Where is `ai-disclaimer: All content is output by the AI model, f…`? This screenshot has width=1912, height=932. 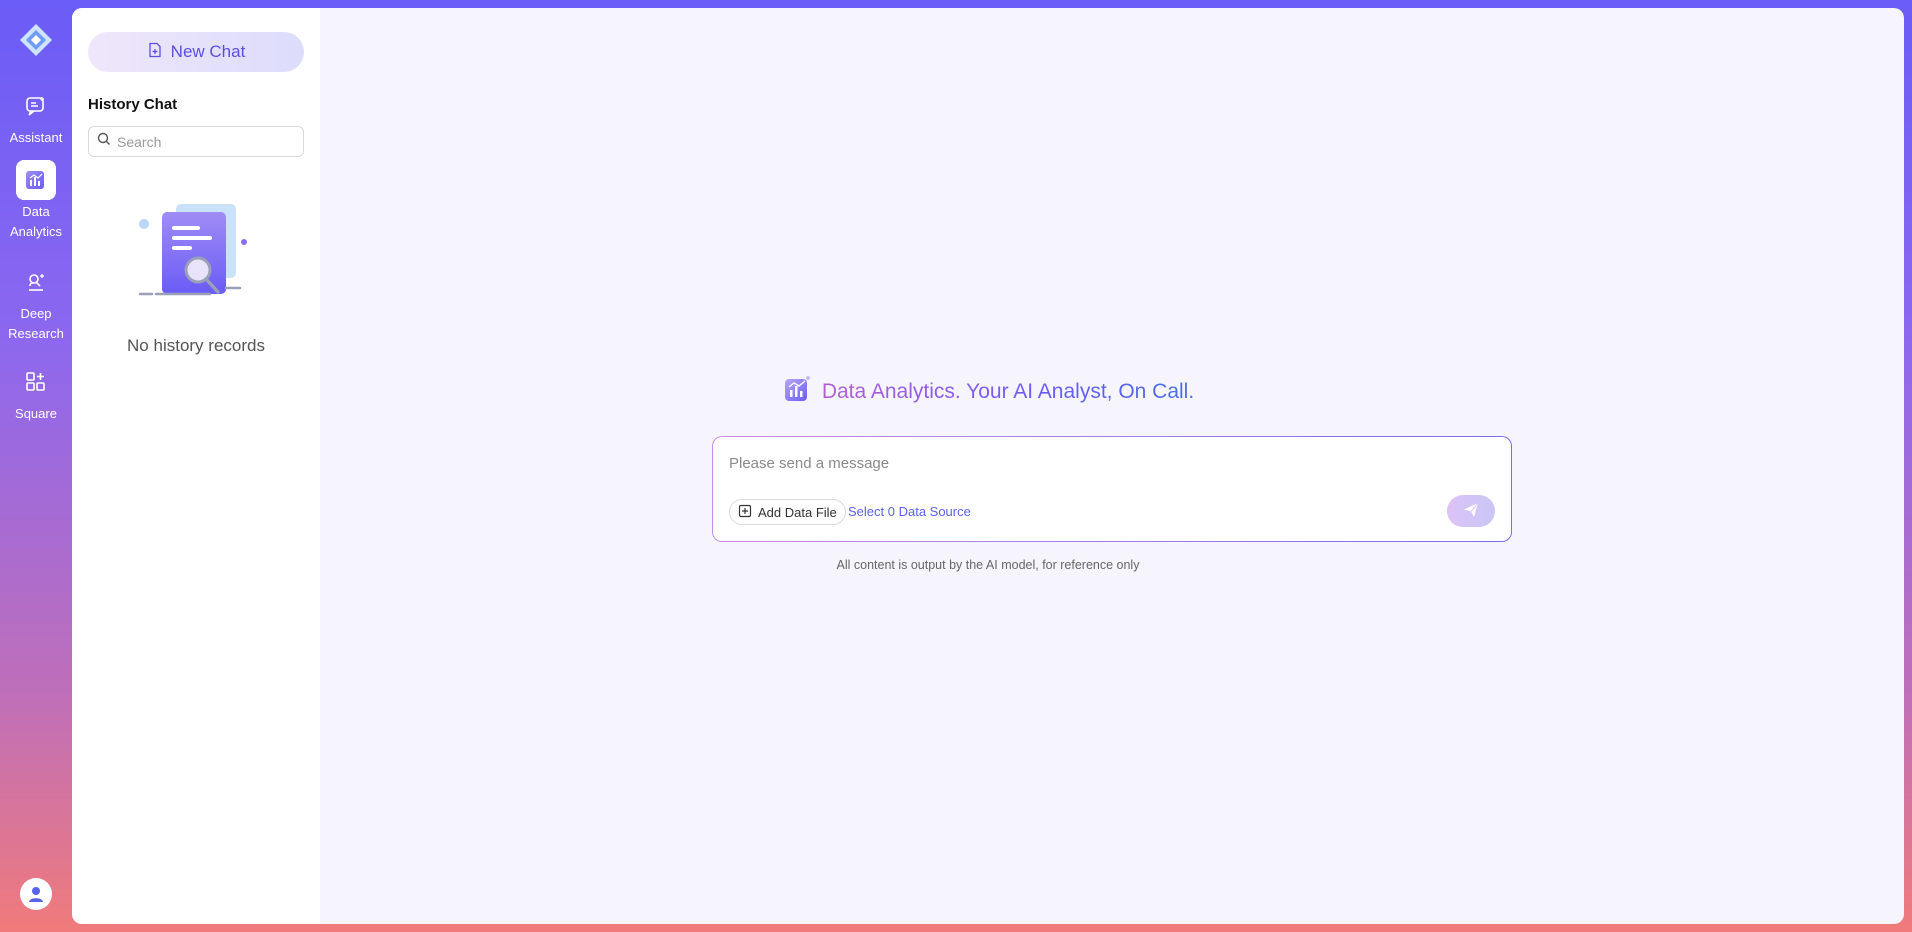 ai-disclaimer: All content is output by the AI model, f… is located at coordinates (988, 565).